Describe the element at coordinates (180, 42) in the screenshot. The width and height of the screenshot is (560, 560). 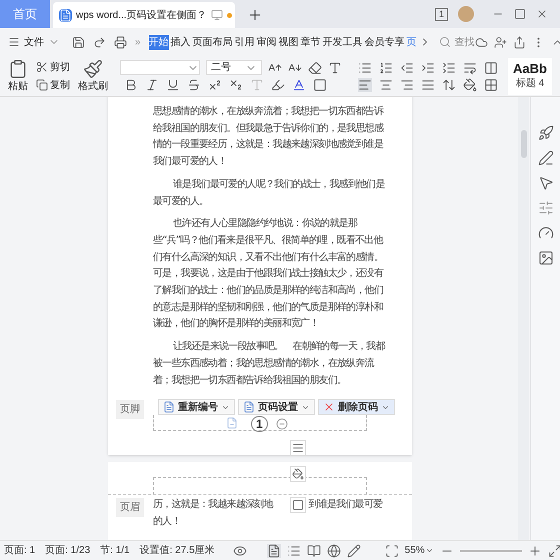
I see `ribbon-tab: 插入` at that location.